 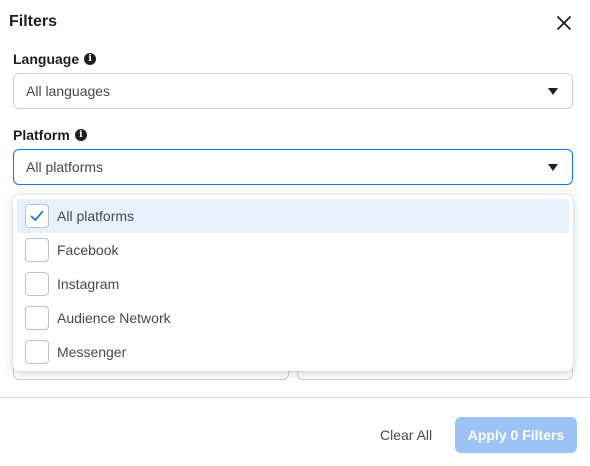 I want to click on checkmark-icon, so click(x=37, y=215).